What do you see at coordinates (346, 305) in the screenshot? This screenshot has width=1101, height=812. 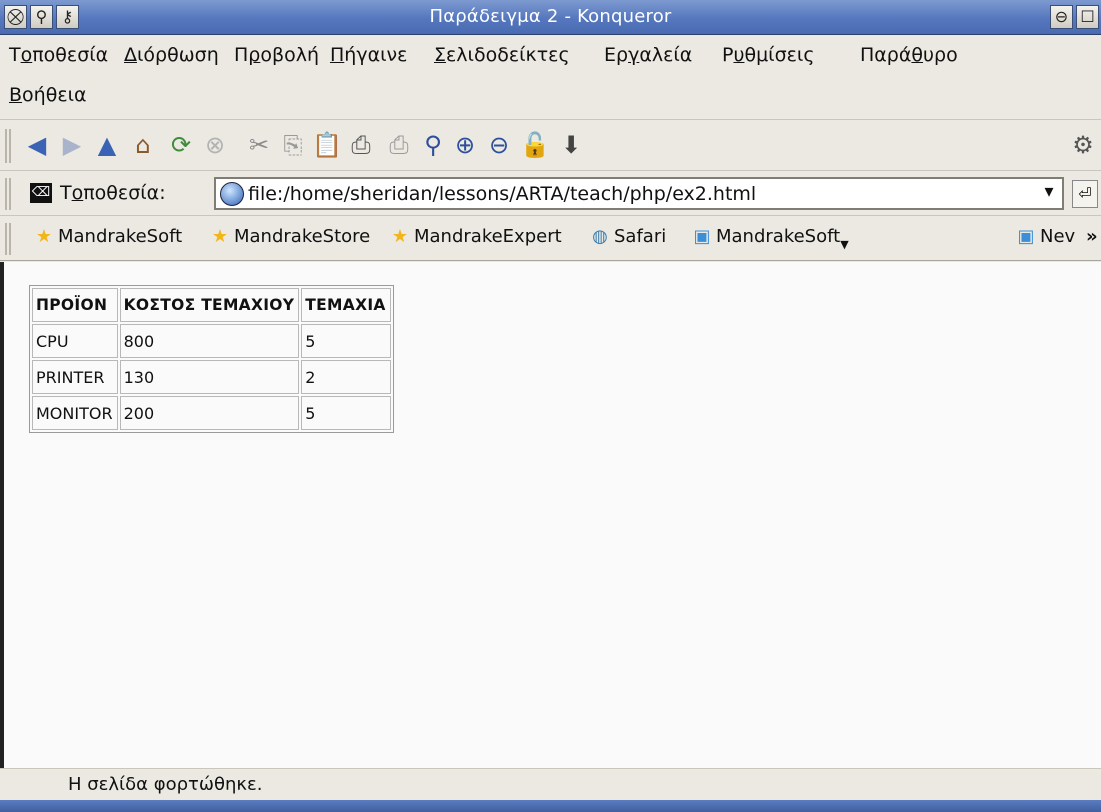 I see `column-header-quantity: ΤΕΜΑΧΙΑ` at bounding box center [346, 305].